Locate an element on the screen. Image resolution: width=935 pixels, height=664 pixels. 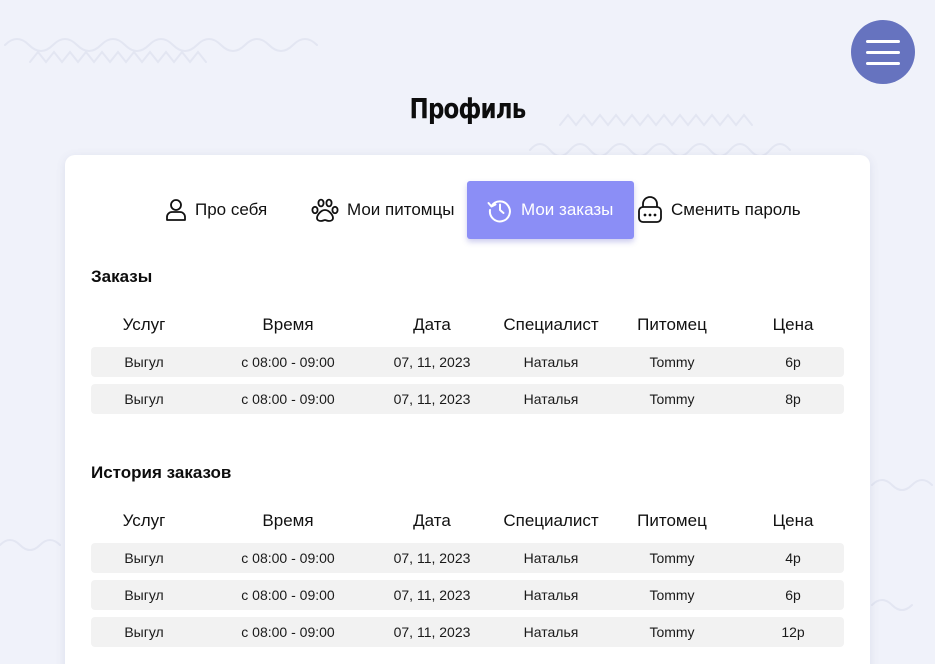
tab-my-orders: Мои заказы is located at coordinates (550, 210).